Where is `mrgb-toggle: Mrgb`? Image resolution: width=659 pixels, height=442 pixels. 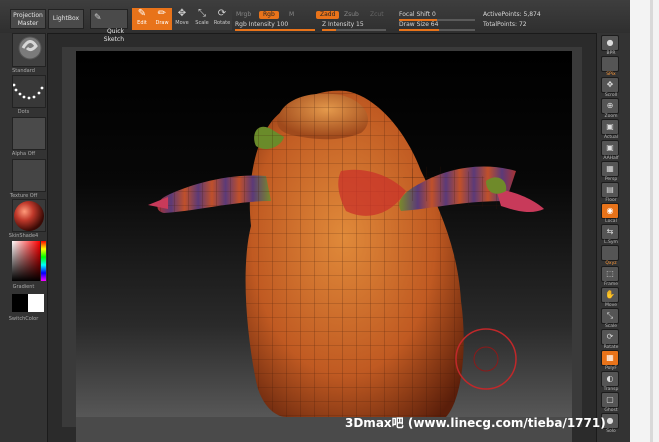
mrgb-toggle: Mrgb is located at coordinates (243, 15).